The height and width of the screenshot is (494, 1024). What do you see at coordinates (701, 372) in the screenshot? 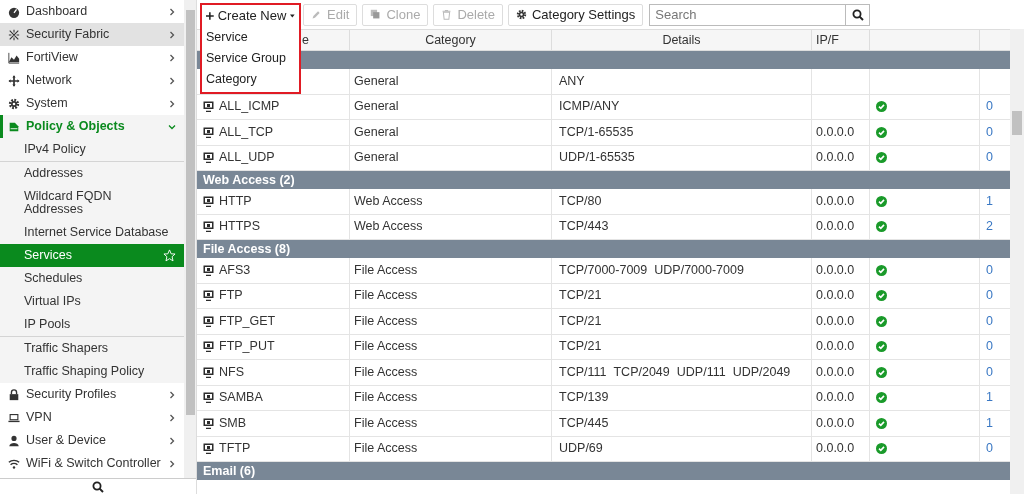
I see `table-cell-text: UDP/111` at bounding box center [701, 372].